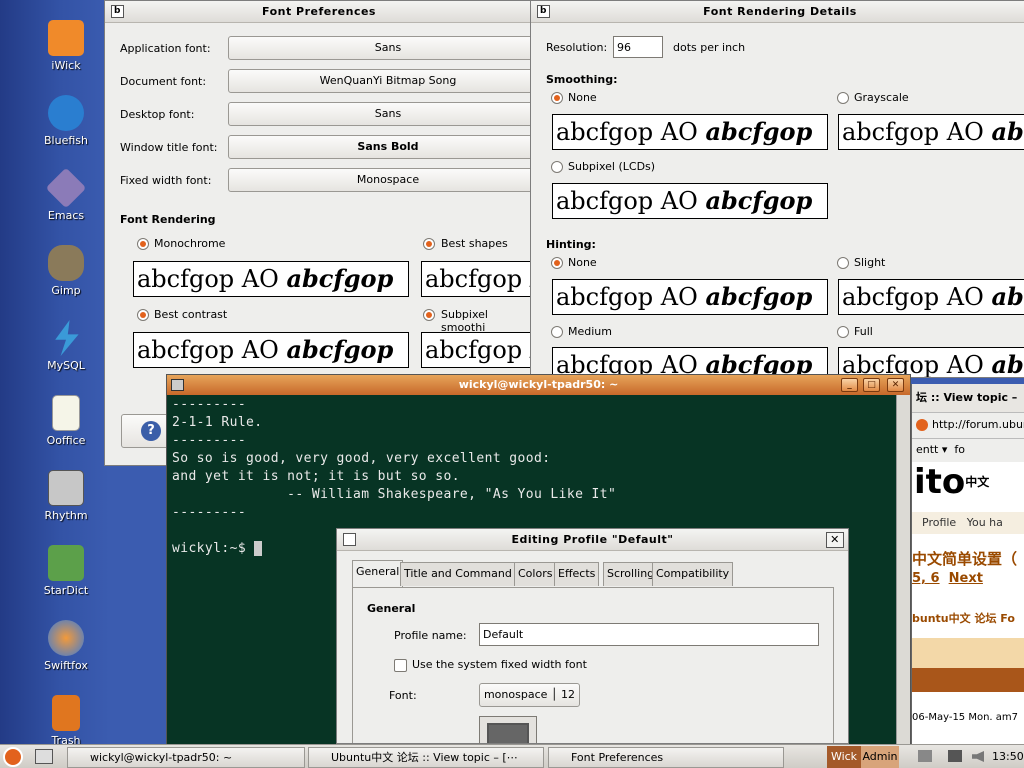 The height and width of the screenshot is (768, 1024). I want to click on hinting-medium-label: Medium, so click(590, 331).